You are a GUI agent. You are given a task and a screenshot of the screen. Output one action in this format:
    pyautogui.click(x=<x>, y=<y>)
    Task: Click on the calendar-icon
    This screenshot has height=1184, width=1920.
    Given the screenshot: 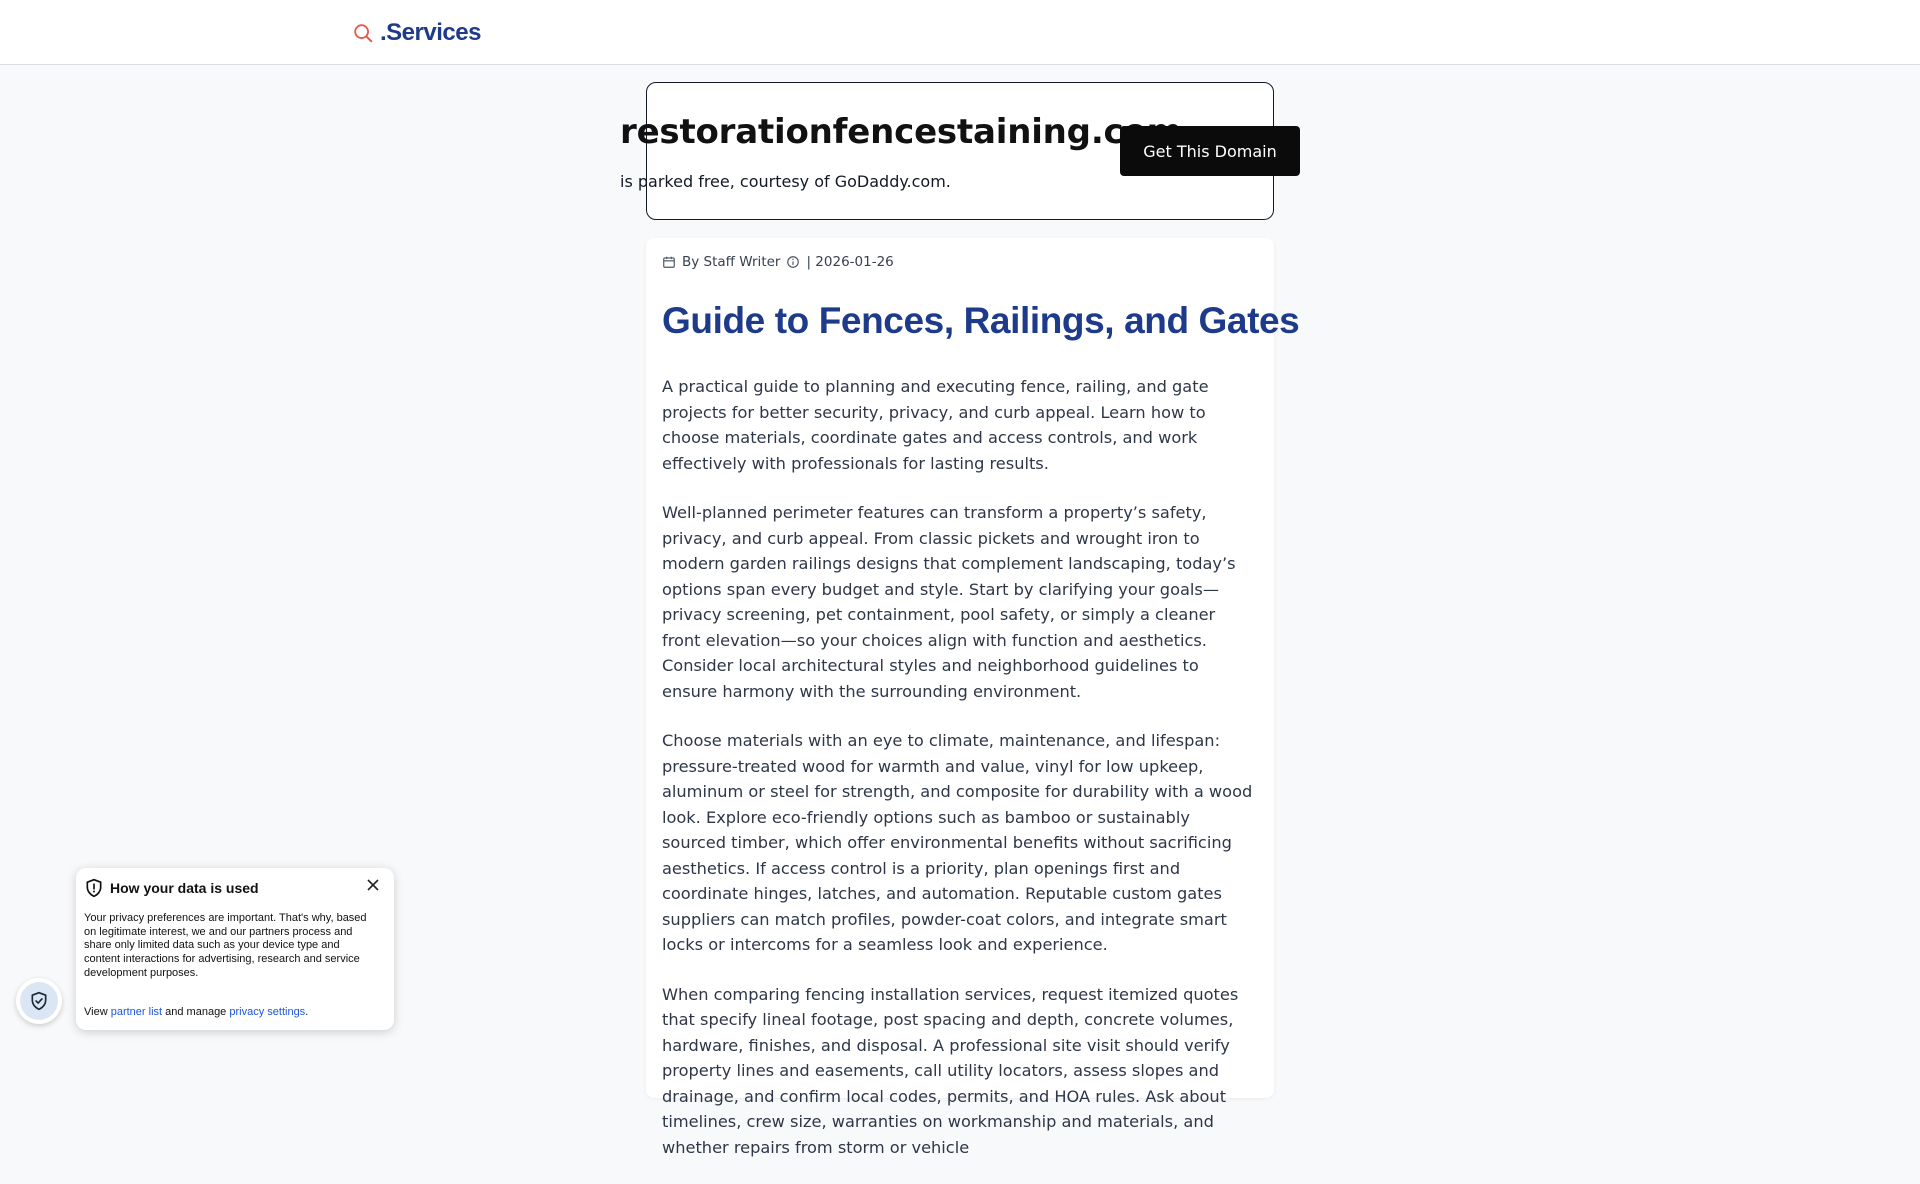 What is the action you would take?
    pyautogui.click(x=669, y=262)
    